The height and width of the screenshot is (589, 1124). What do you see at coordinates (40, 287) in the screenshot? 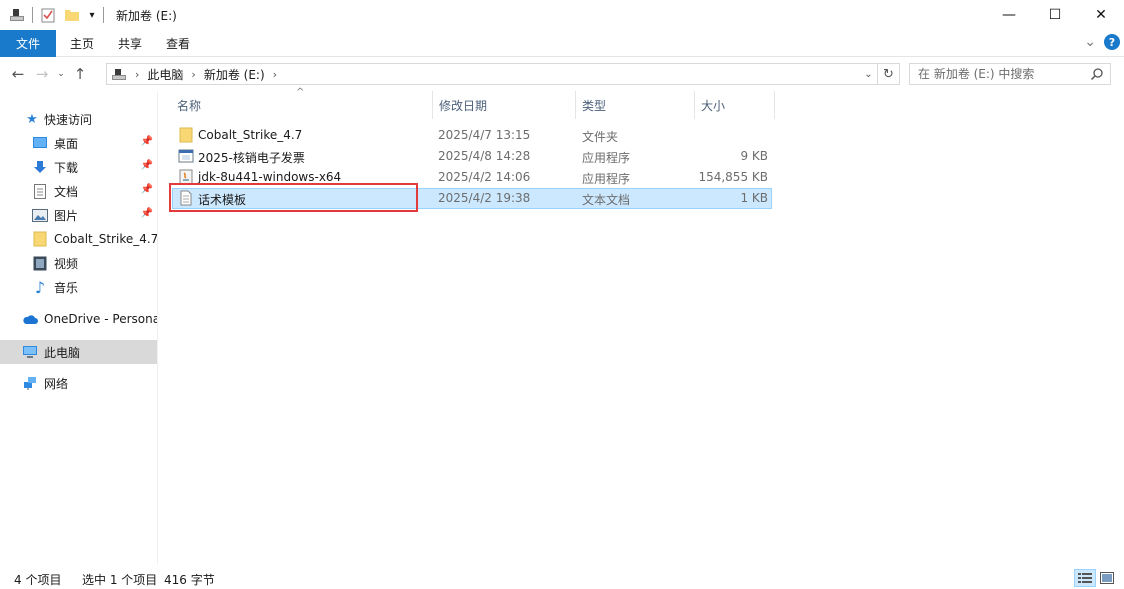
I see `music-icon: ♪` at bounding box center [40, 287].